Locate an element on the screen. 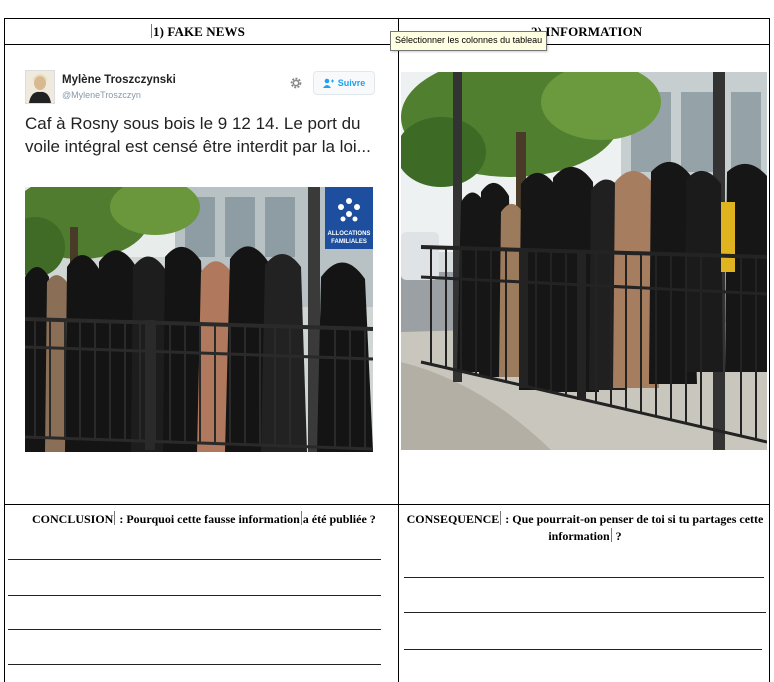 The image size is (774, 682). follow-person-icon is located at coordinates (328, 83).